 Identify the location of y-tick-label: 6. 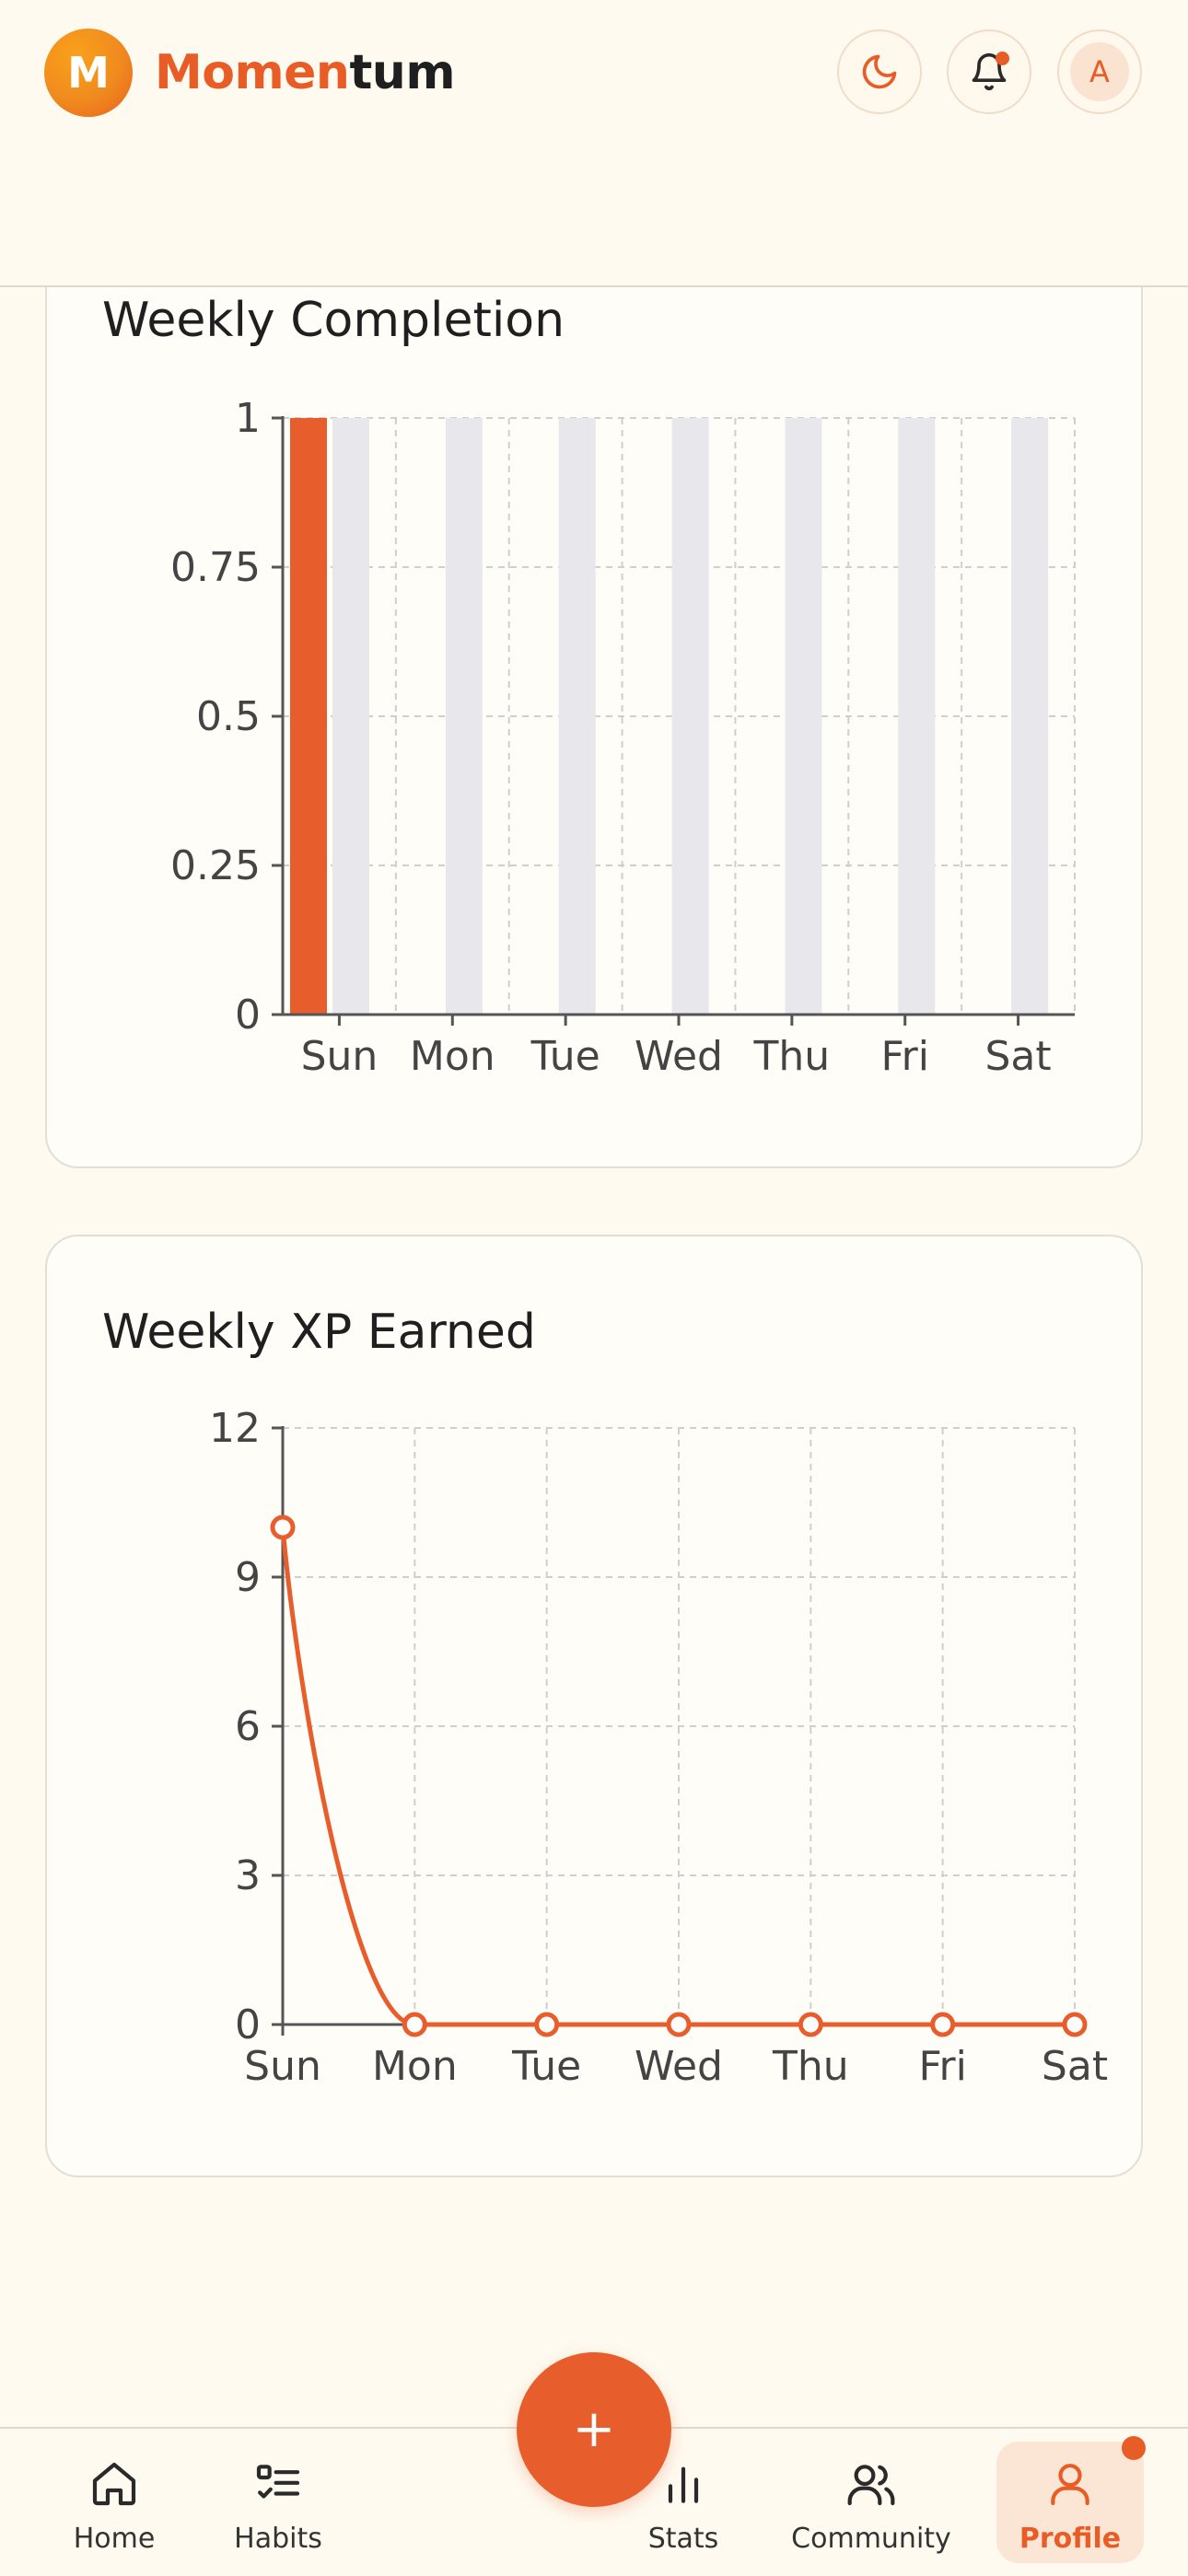
(248, 1726).